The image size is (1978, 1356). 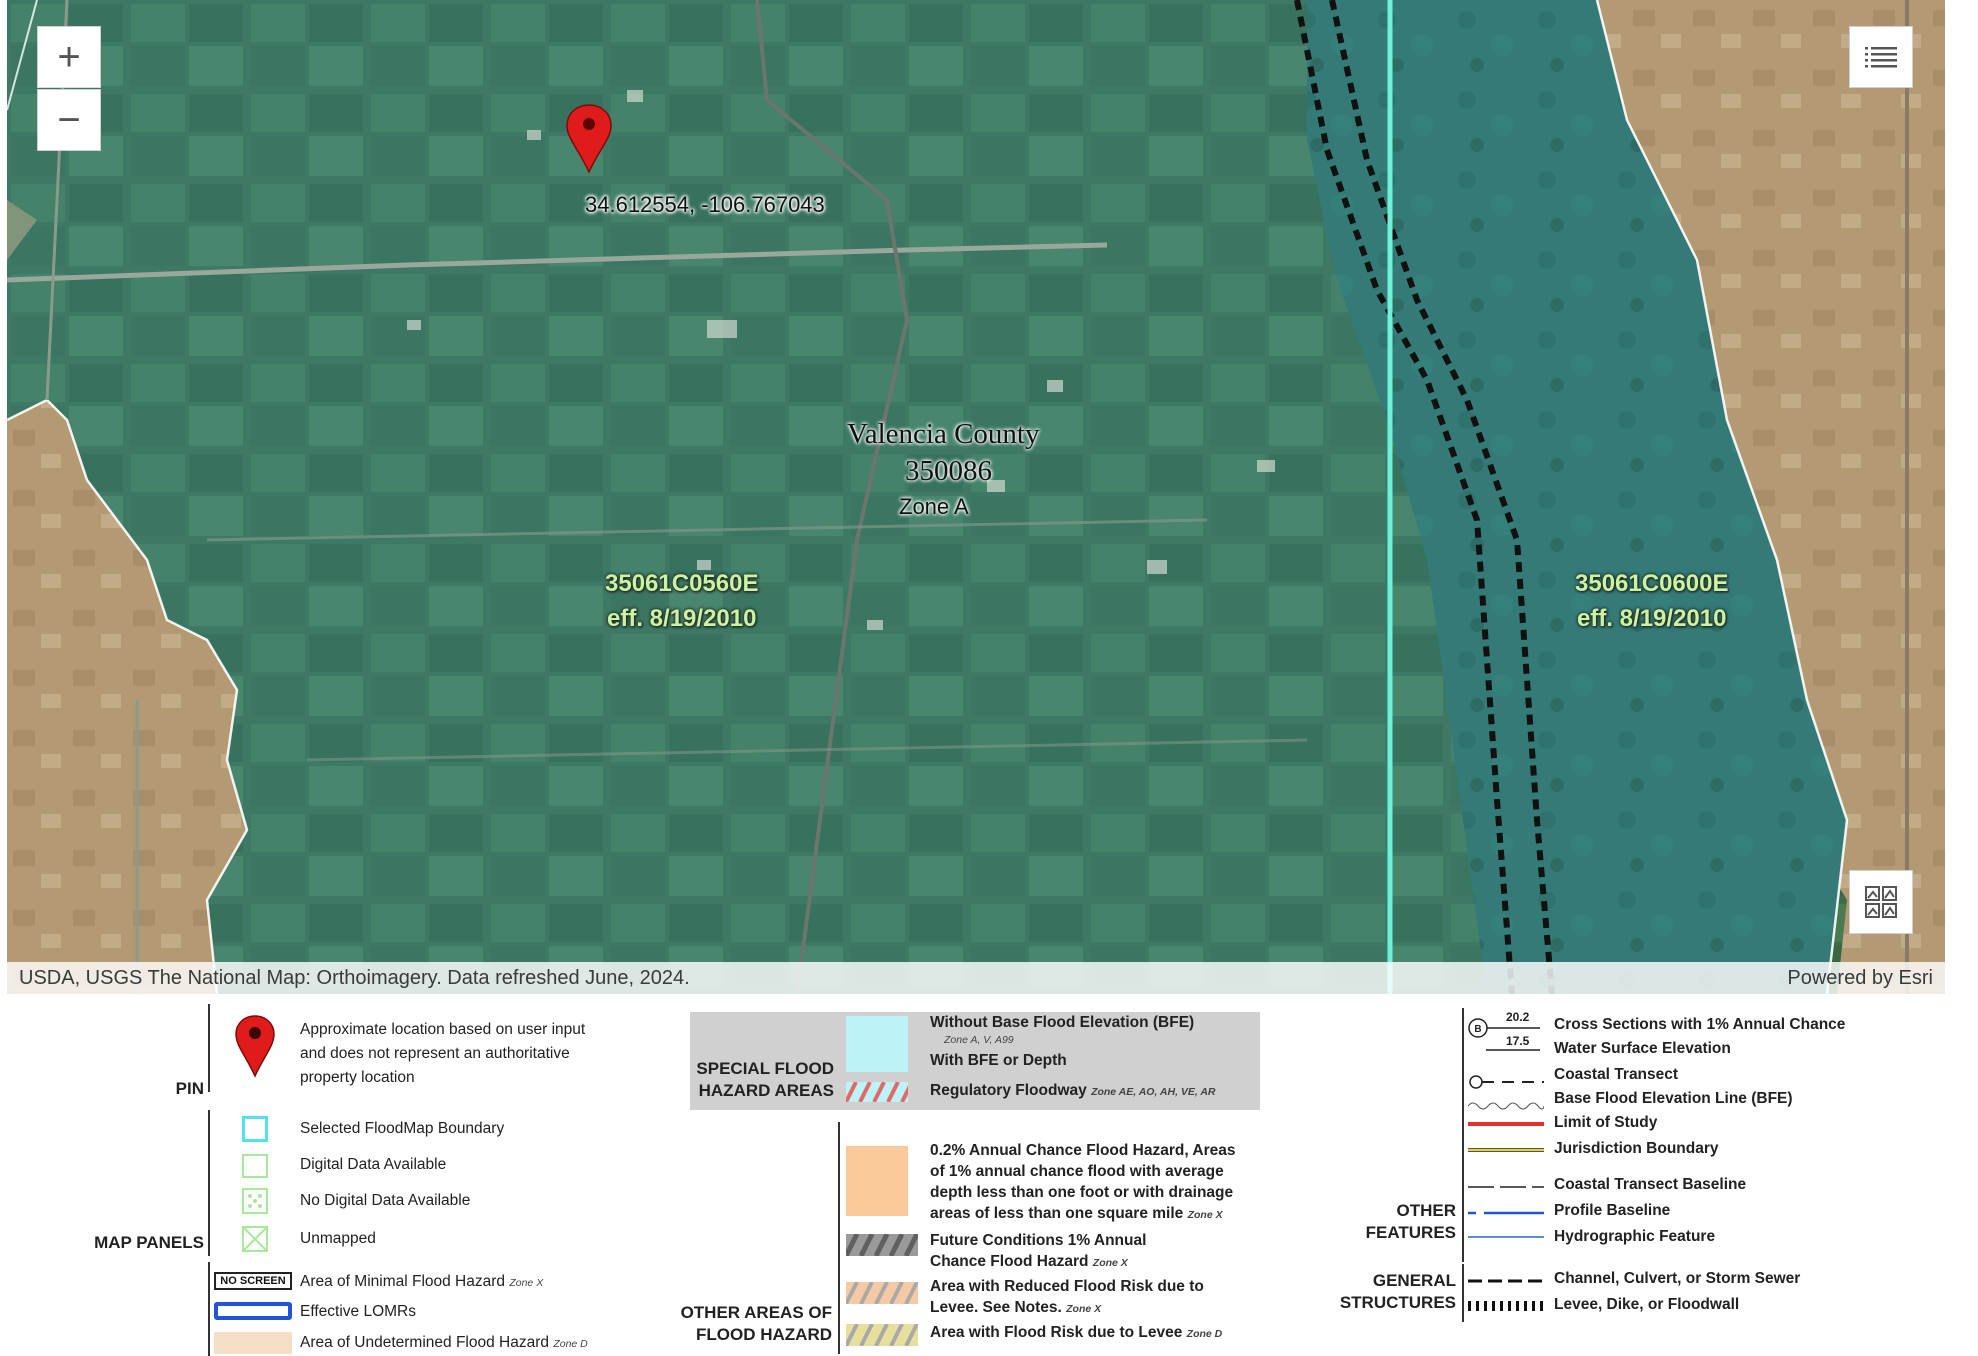 I want to click on label-line: 0.2% Annual Chance Flood Hazard, Areas, so click(x=1083, y=1150).